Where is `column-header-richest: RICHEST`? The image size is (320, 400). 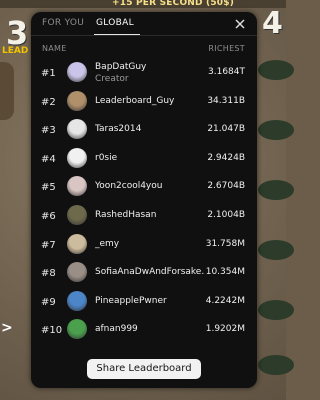 column-header-richest: RICHEST is located at coordinates (226, 48).